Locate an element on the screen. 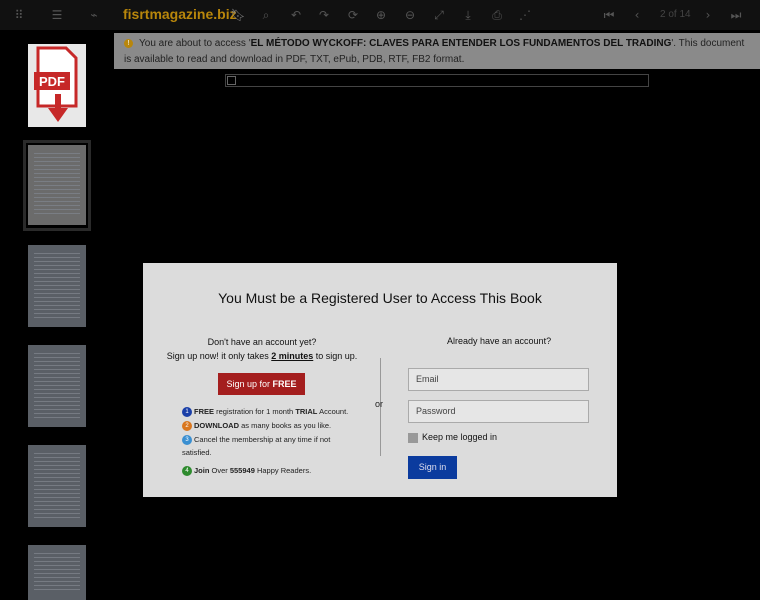  signup-duration: 2 minutes is located at coordinates (292, 356).